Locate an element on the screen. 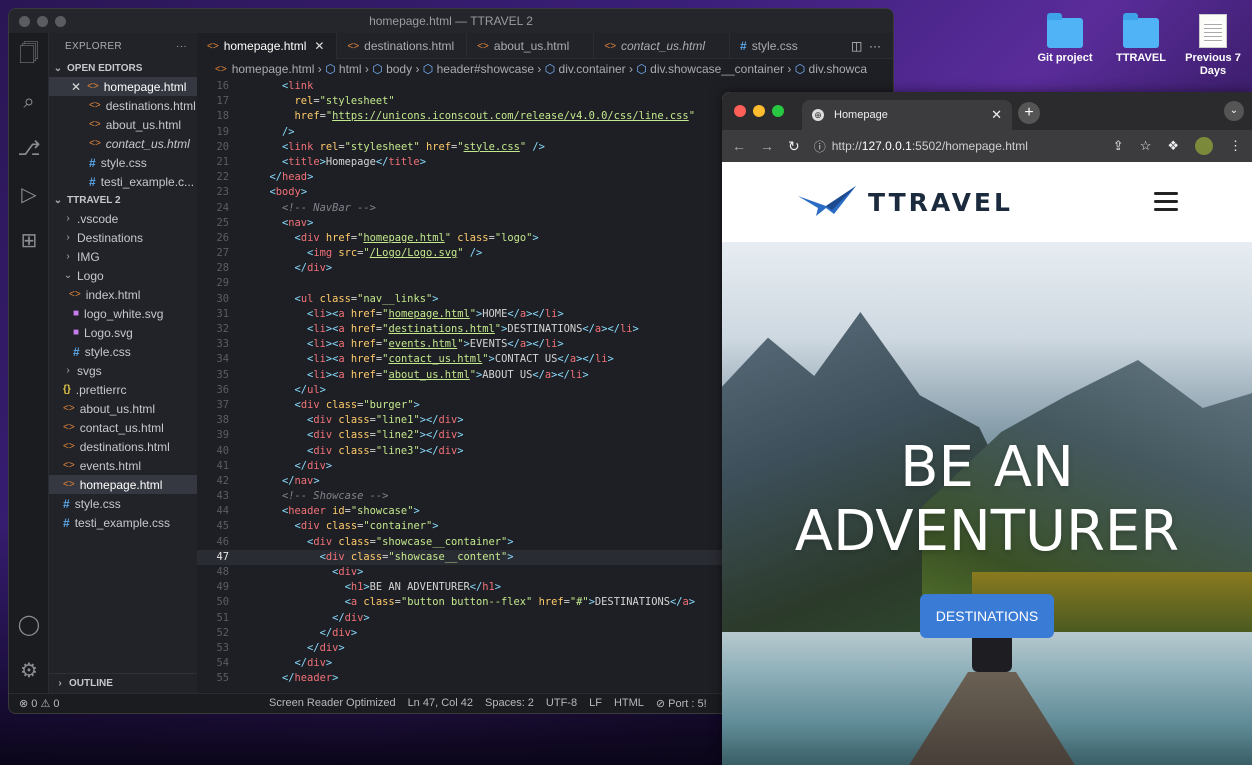  bookmark-star-icon: ☆ is located at coordinates (1146, 146).